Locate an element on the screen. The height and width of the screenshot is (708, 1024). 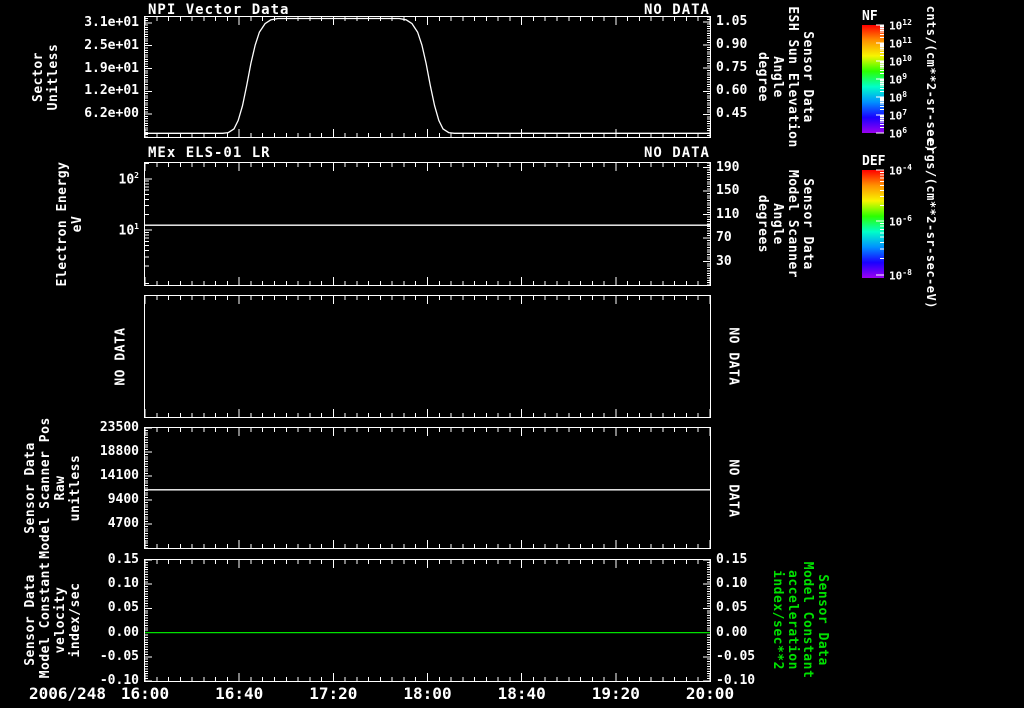
def-colorbar-tick-label: 10-8 is located at coordinates (900, 275).